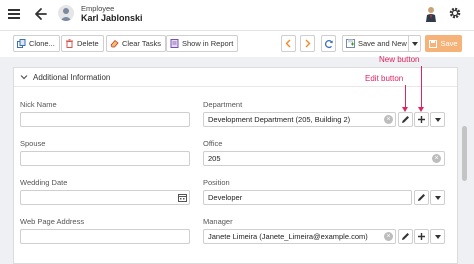 The image size is (474, 264). Describe the element at coordinates (464, 153) in the screenshot. I see `scrollbar-thumb` at that location.